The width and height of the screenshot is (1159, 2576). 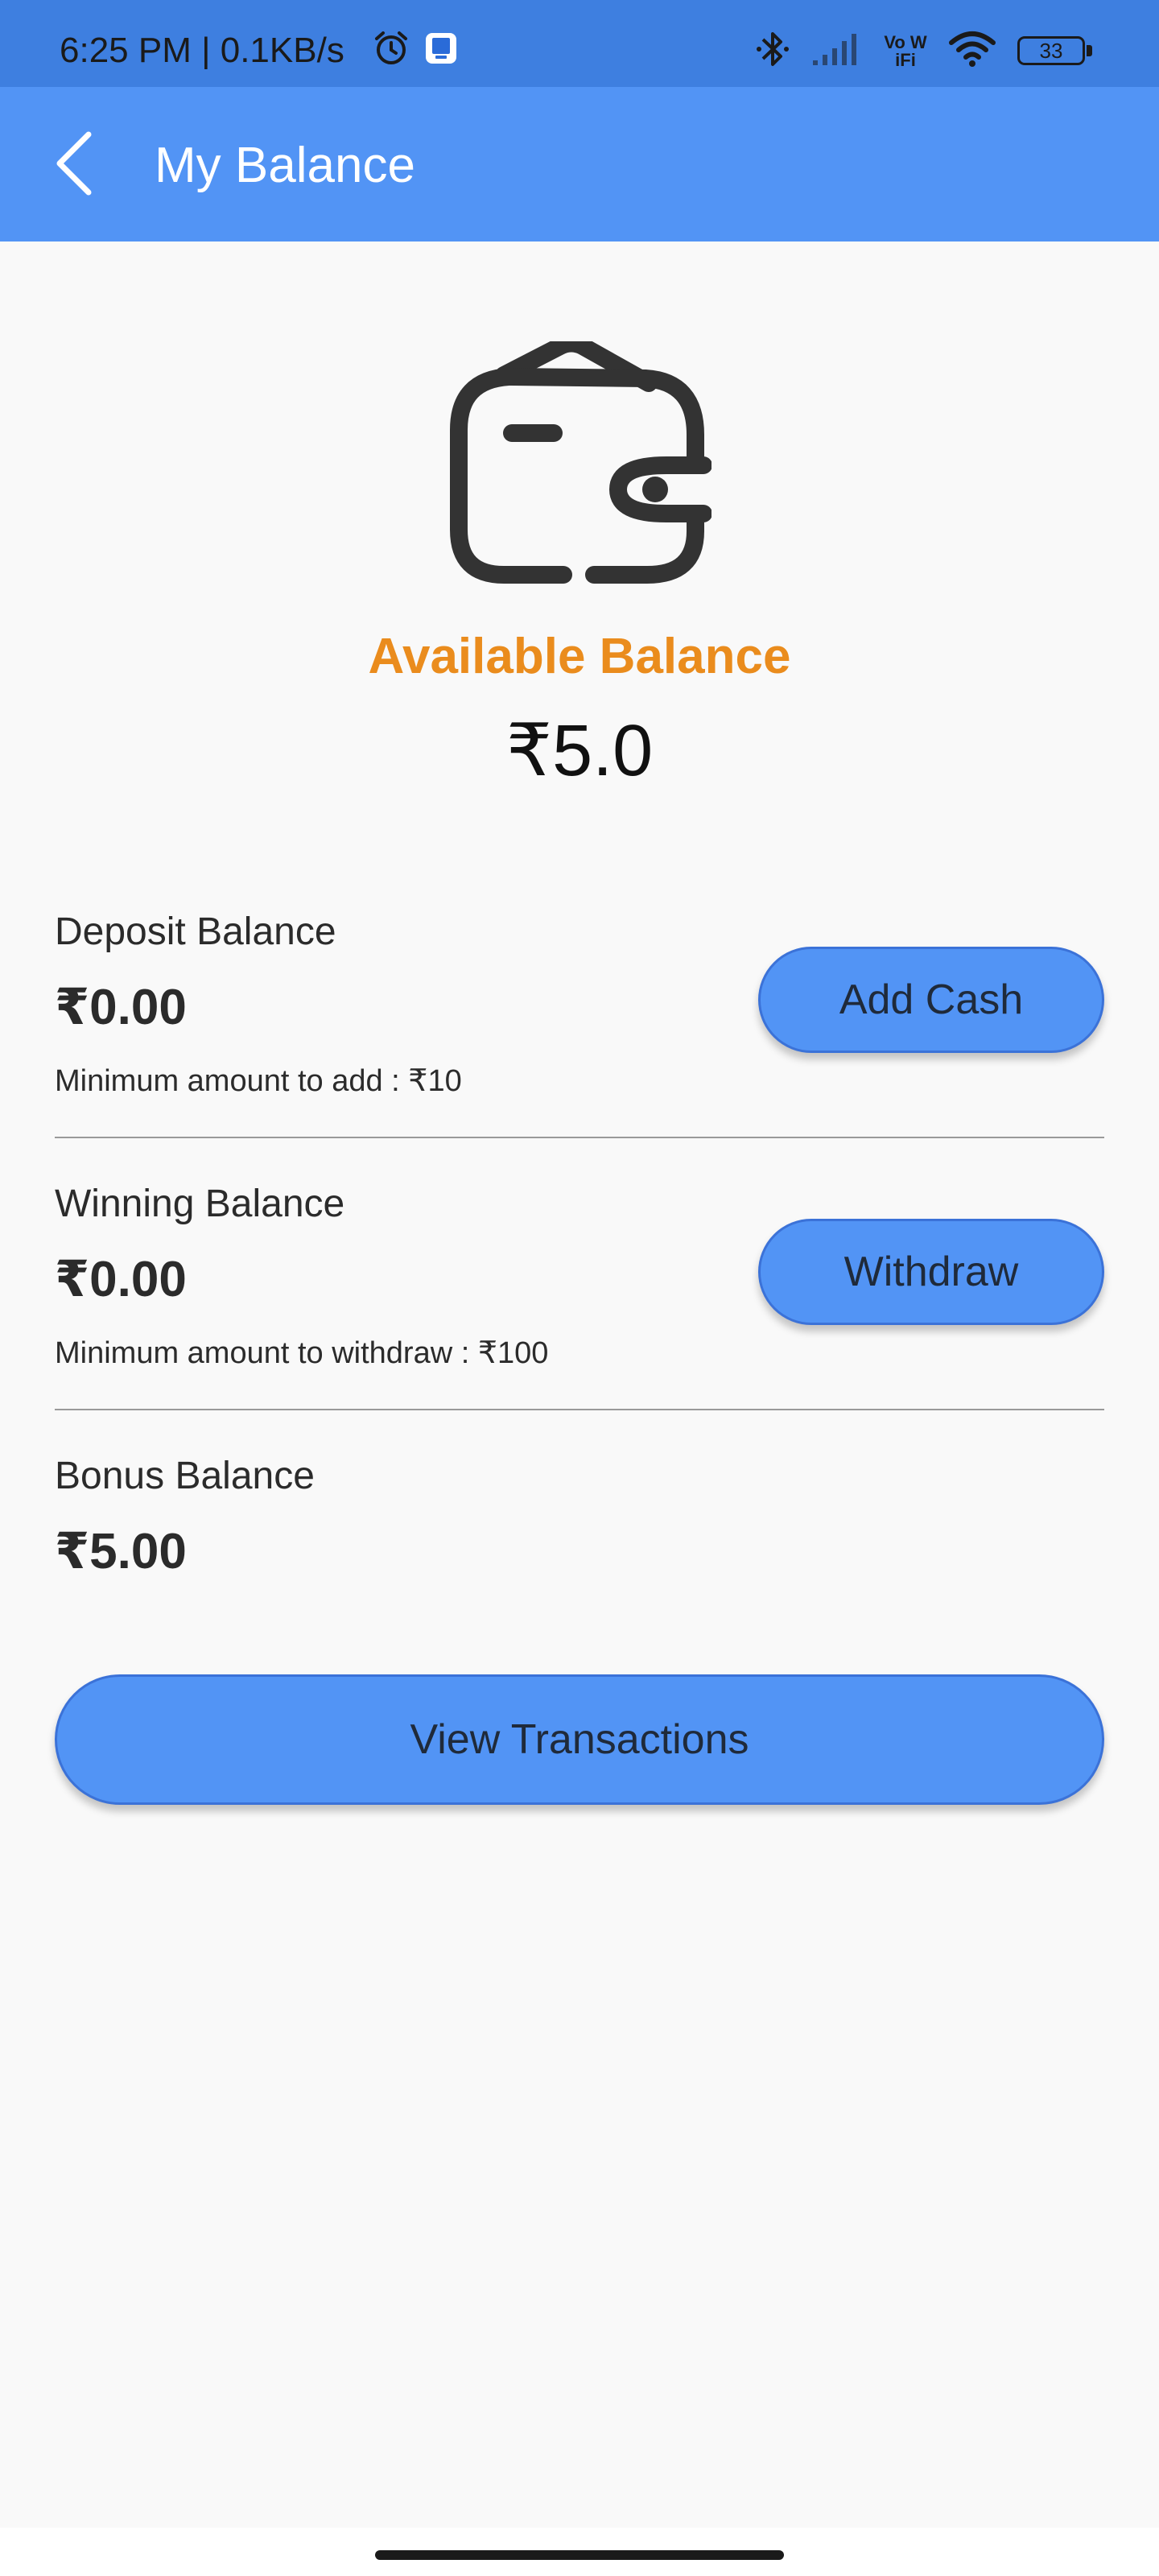 I want to click on back-button, so click(x=74, y=165).